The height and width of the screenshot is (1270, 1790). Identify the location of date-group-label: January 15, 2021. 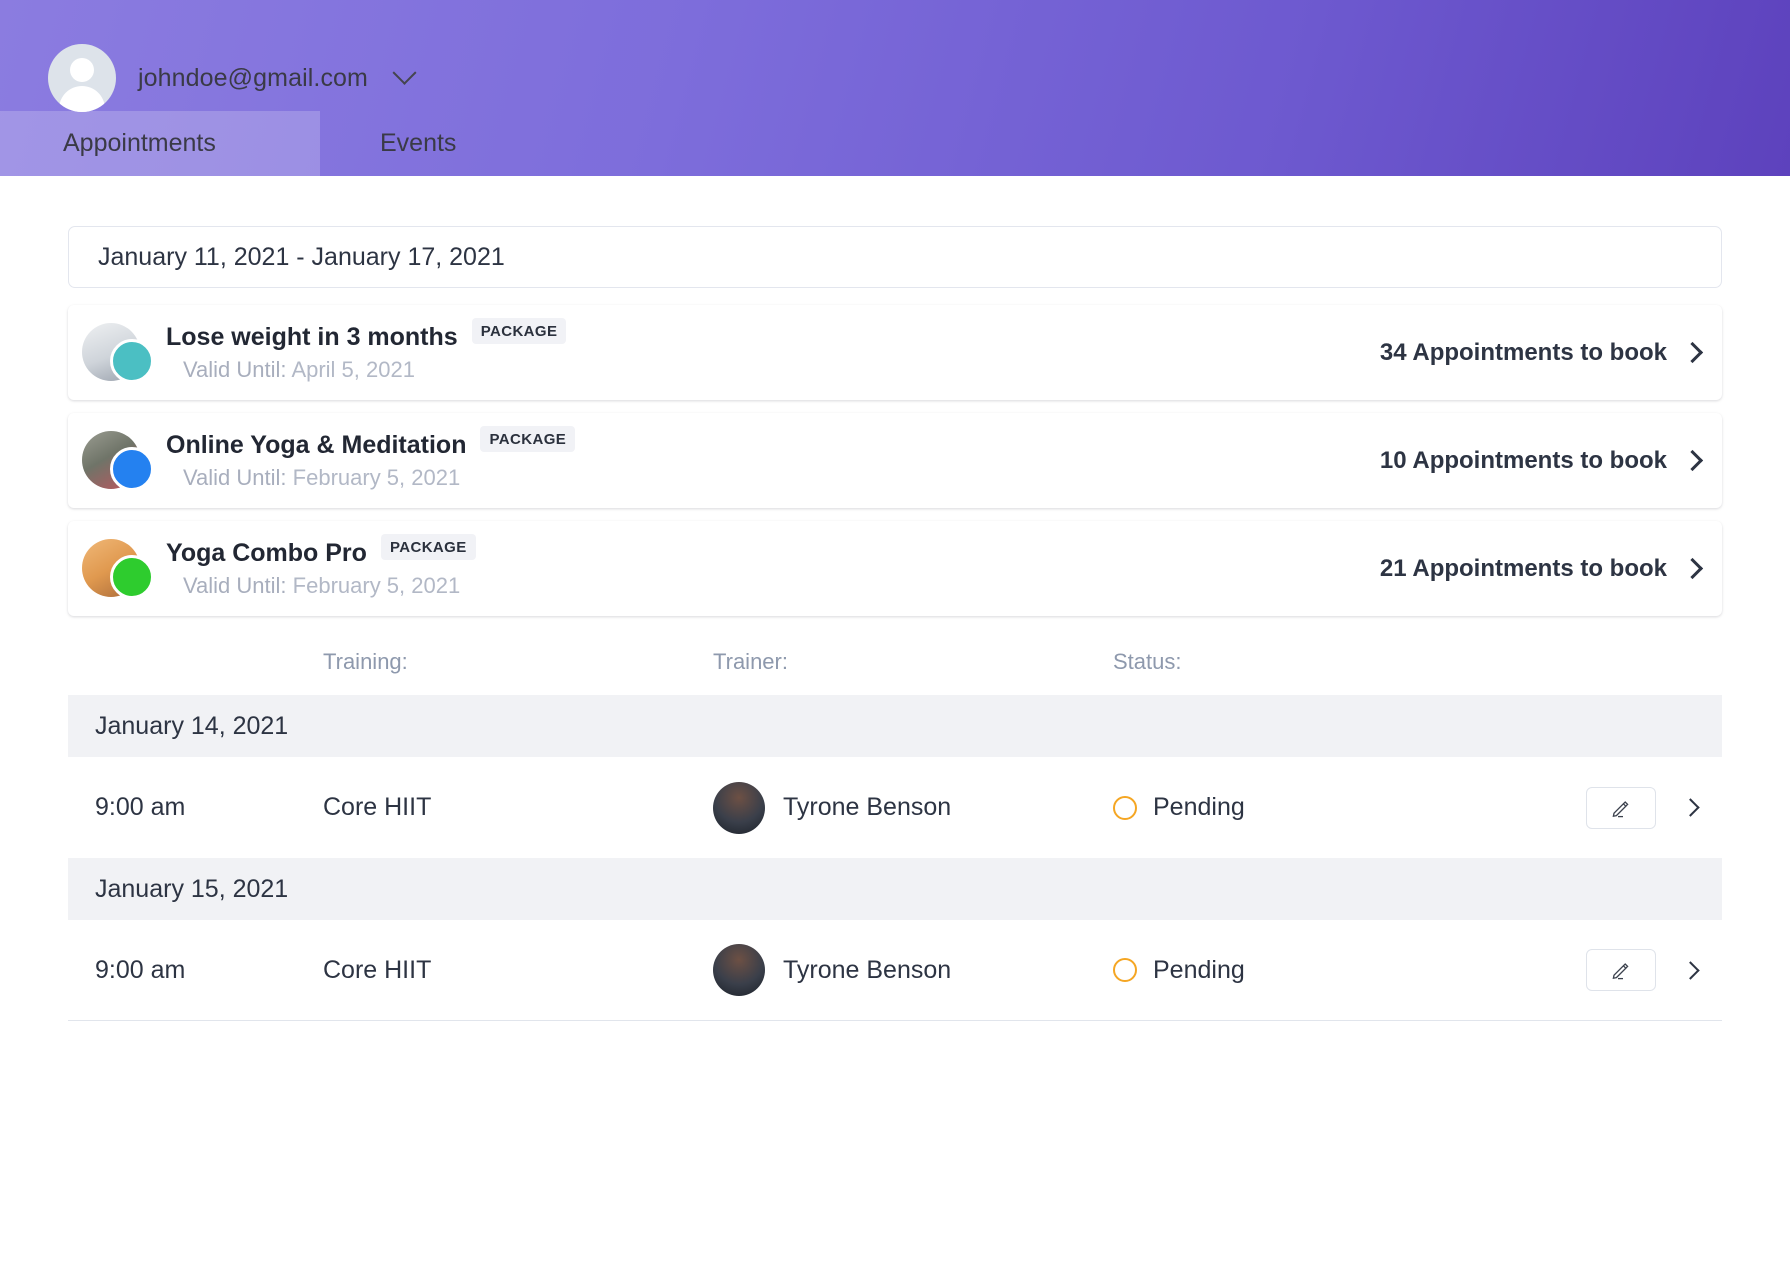
(192, 888).